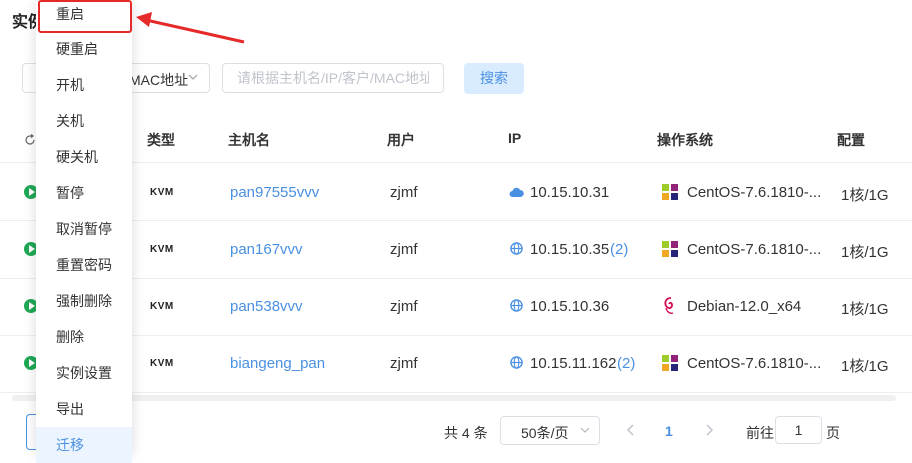 The image size is (912, 463). Describe the element at coordinates (84, 301) in the screenshot. I see `menu-item-force-delete: 强制删除` at that location.